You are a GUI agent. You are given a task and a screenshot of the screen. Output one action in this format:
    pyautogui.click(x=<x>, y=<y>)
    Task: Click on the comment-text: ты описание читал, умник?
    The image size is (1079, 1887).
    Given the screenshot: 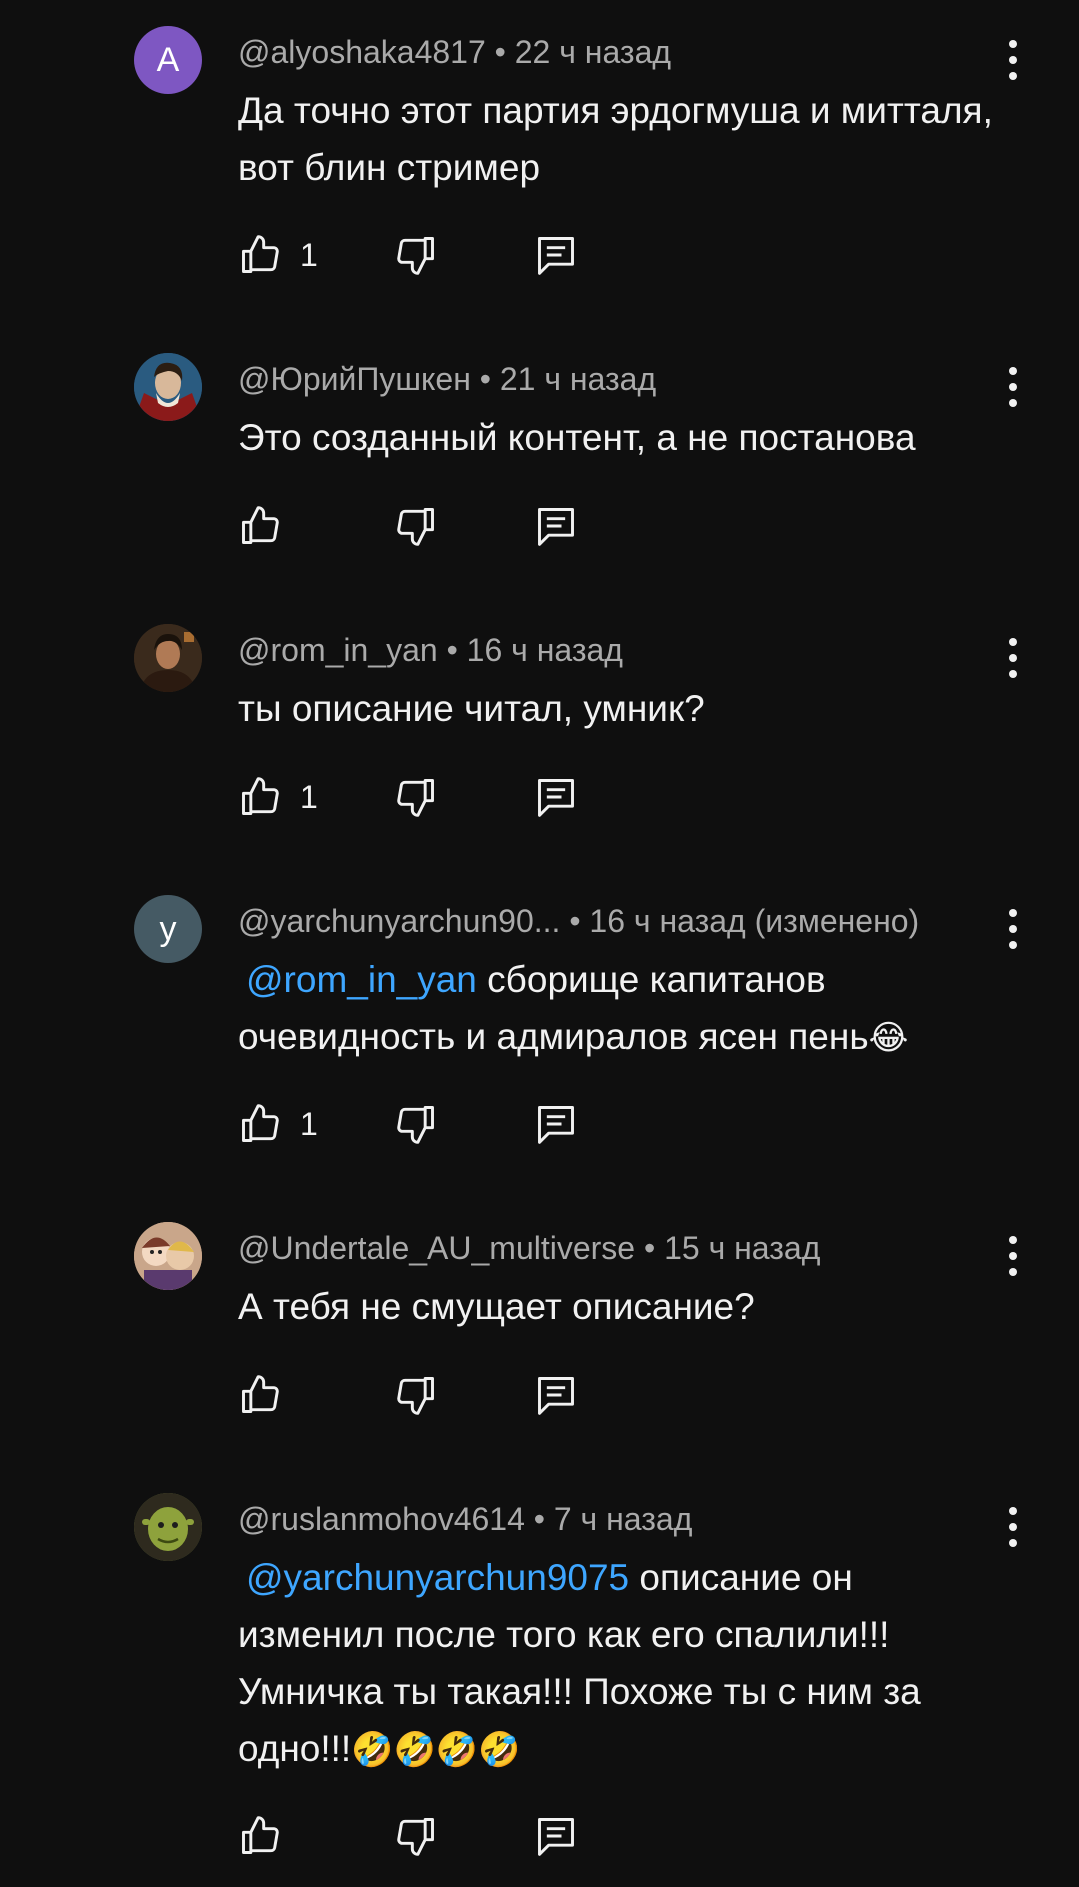 What is the action you would take?
    pyautogui.click(x=623, y=708)
    